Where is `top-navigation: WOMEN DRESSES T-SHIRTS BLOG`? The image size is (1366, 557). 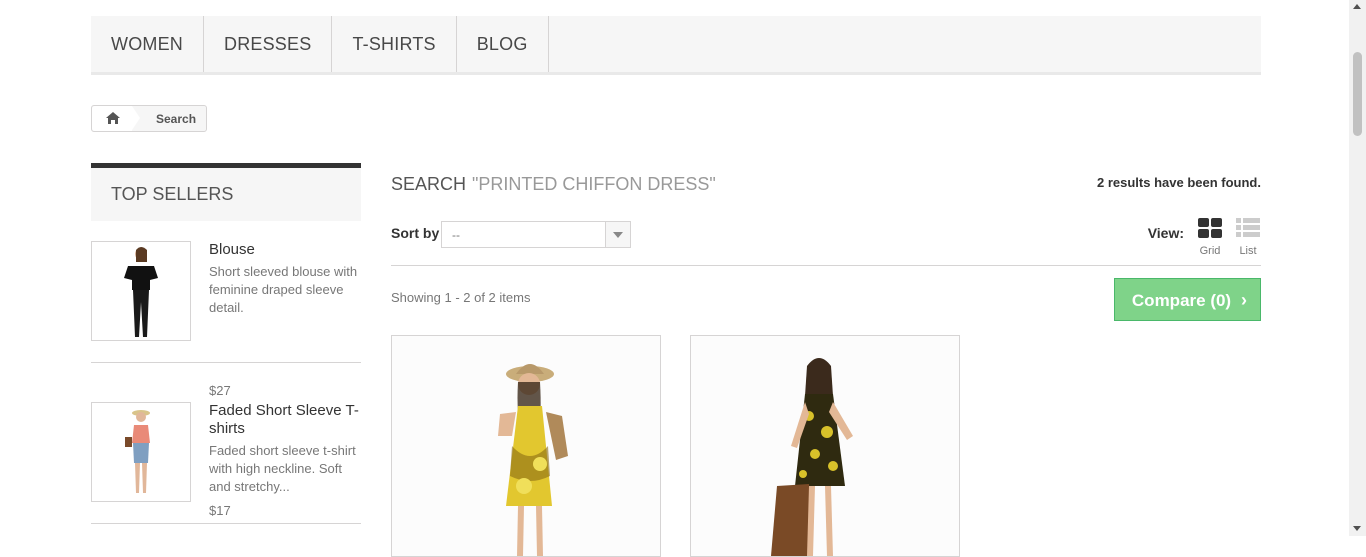 top-navigation: WOMEN DRESSES T-SHIRTS BLOG is located at coordinates (676, 45).